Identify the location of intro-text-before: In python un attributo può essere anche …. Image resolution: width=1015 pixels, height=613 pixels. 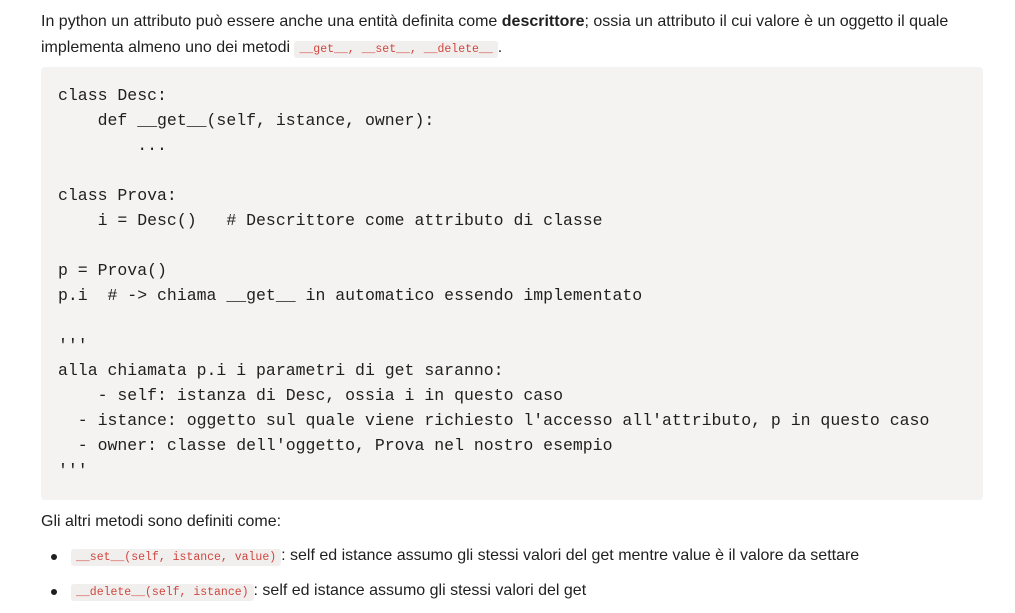
(271, 21).